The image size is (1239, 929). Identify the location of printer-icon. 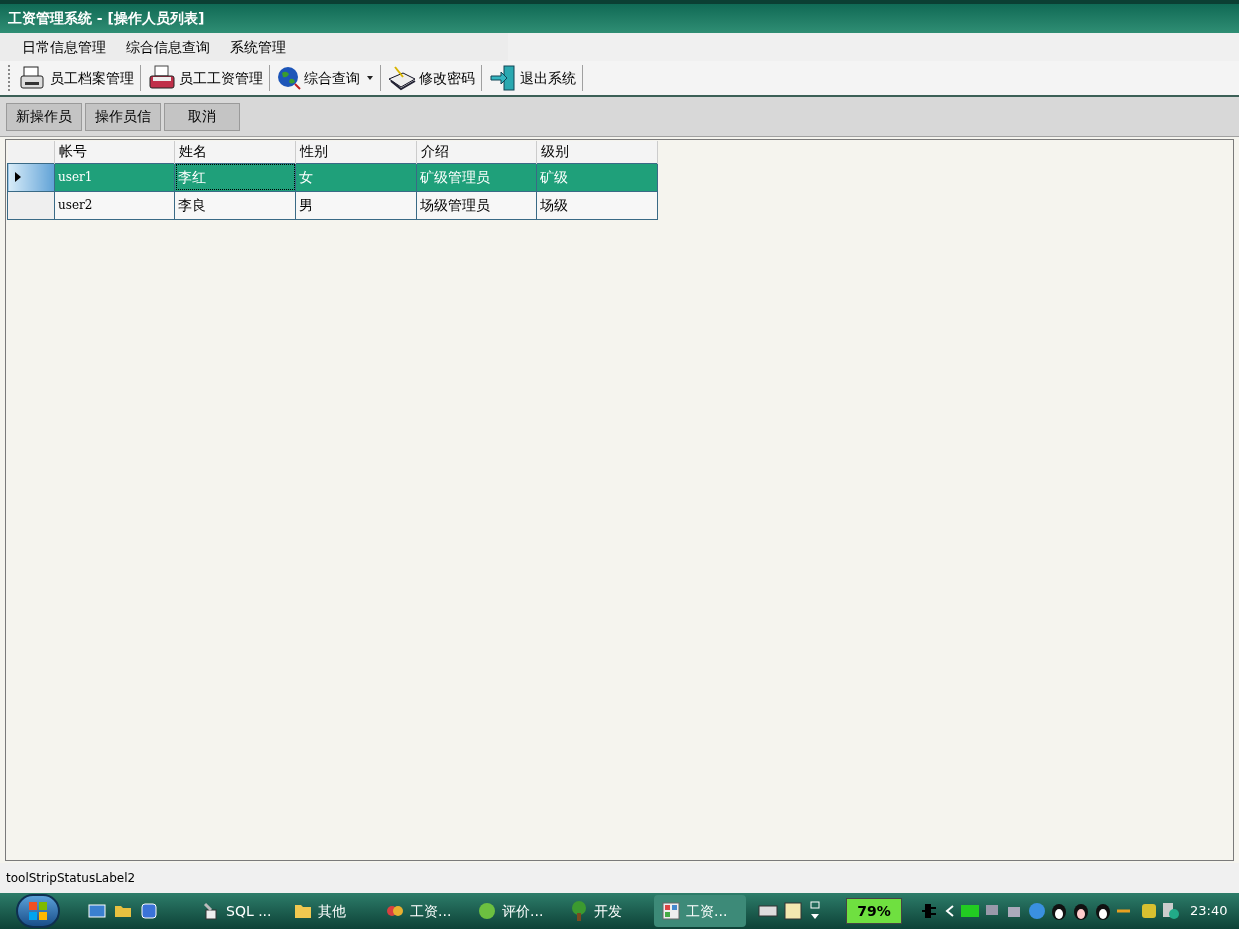
(162, 78).